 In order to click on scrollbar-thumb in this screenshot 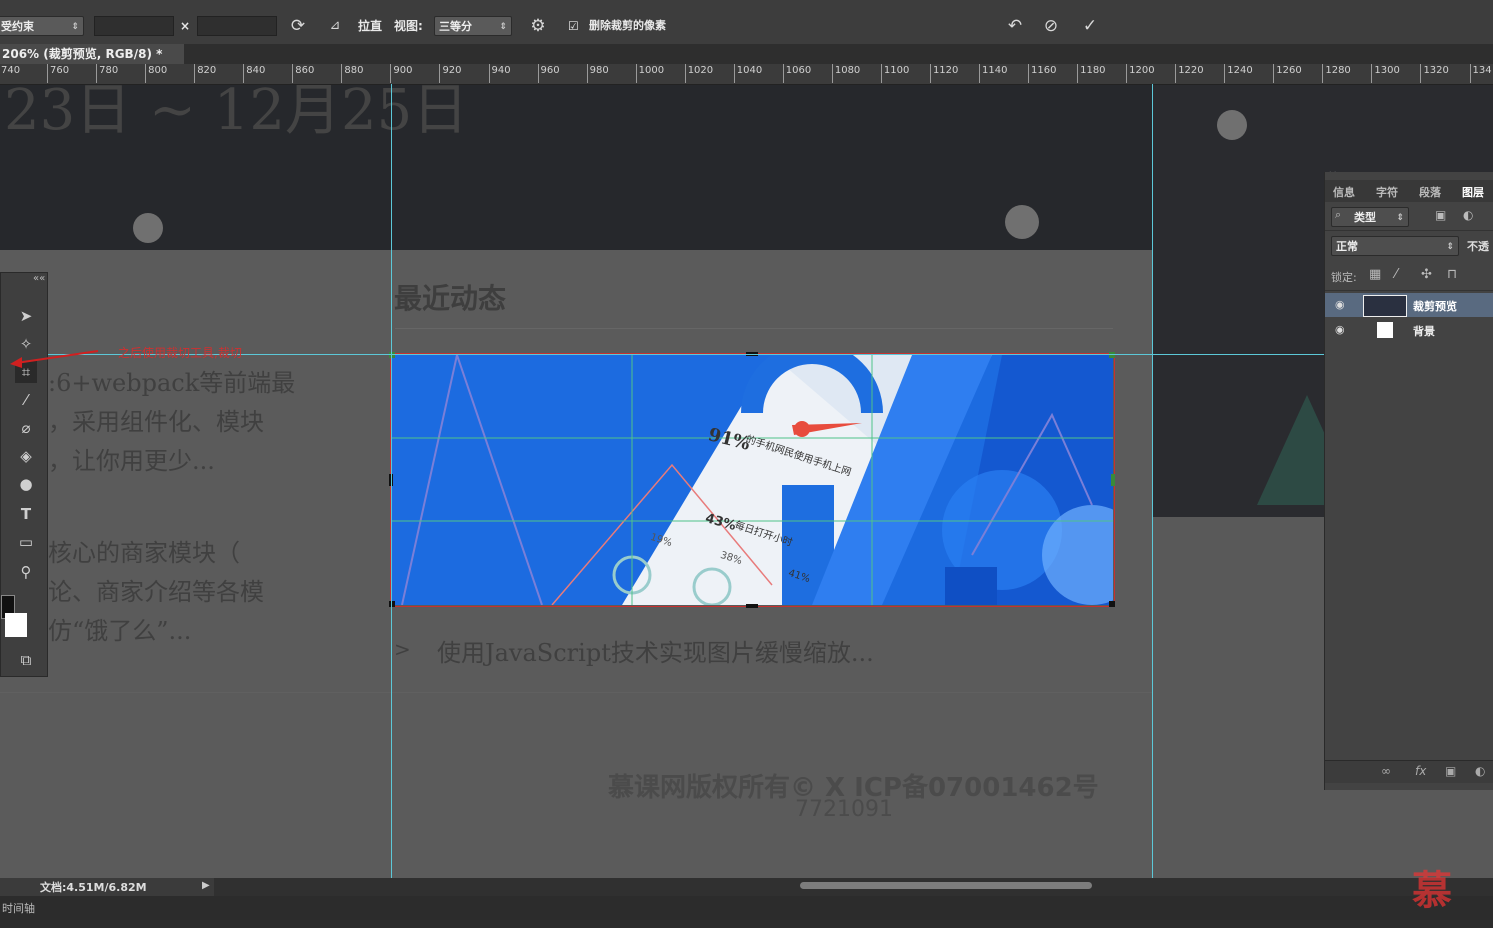, I will do `click(946, 885)`.